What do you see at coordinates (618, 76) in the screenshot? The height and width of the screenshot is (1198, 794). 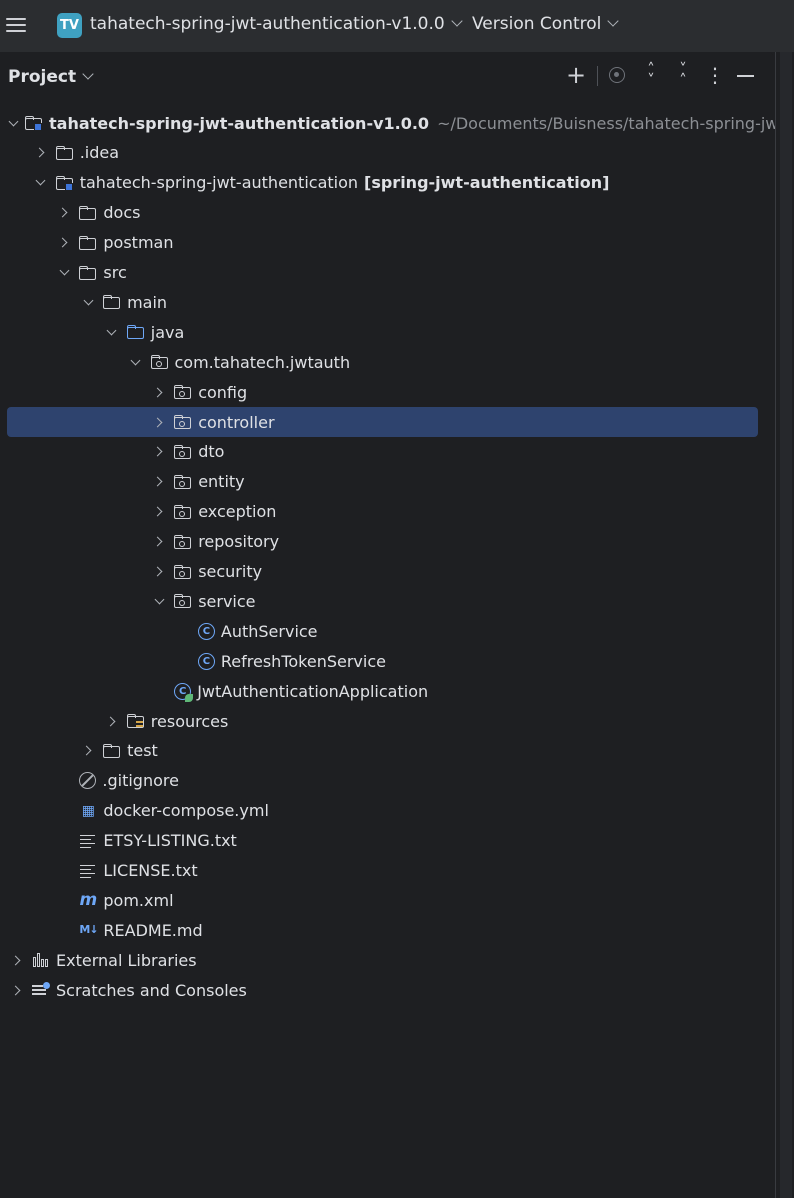 I see `locate-file-icon` at bounding box center [618, 76].